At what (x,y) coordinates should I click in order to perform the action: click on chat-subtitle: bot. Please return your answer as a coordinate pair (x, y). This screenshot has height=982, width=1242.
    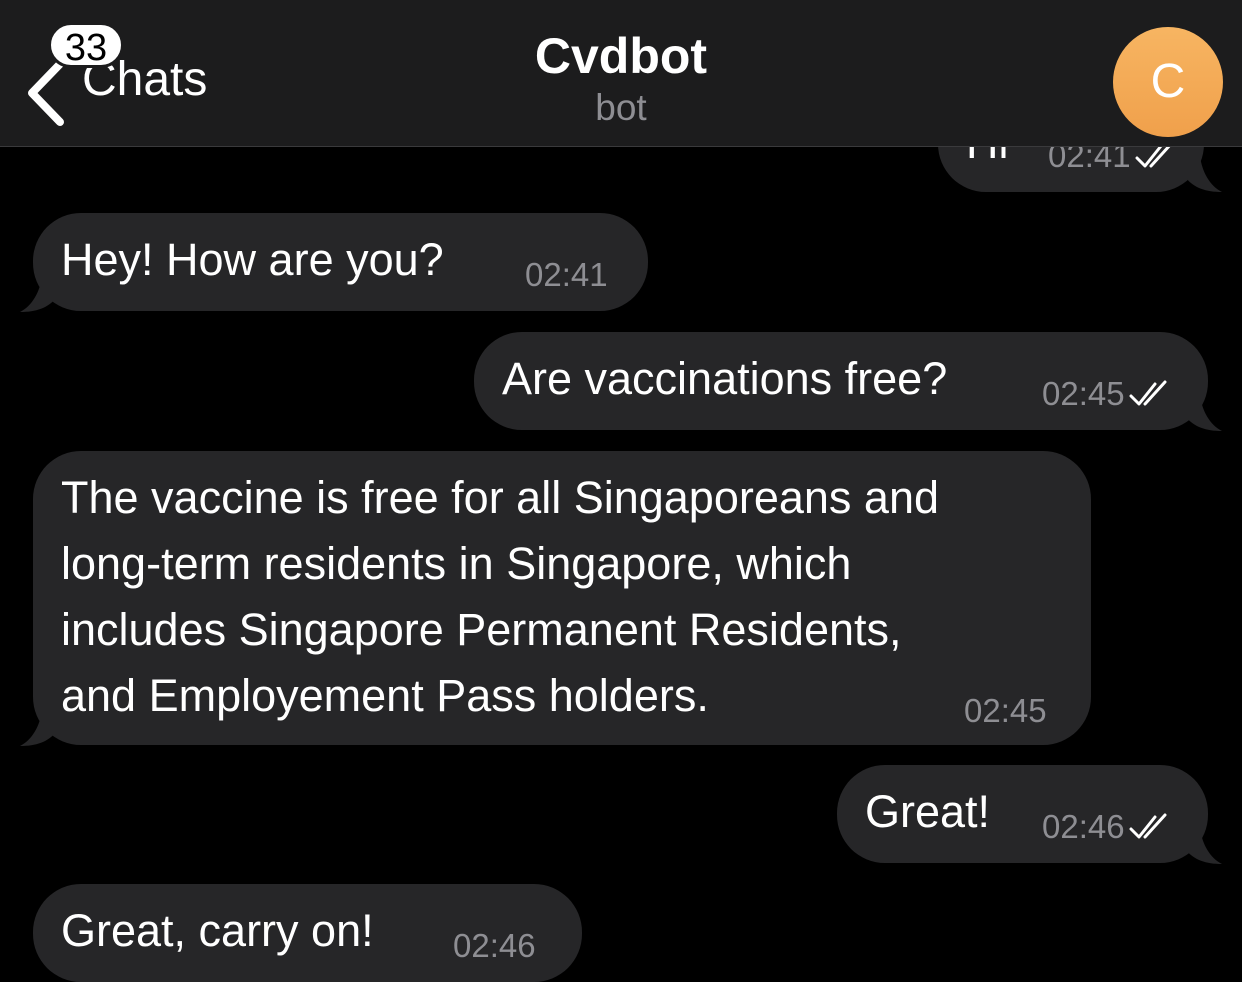
    Looking at the image, I should click on (621, 107).